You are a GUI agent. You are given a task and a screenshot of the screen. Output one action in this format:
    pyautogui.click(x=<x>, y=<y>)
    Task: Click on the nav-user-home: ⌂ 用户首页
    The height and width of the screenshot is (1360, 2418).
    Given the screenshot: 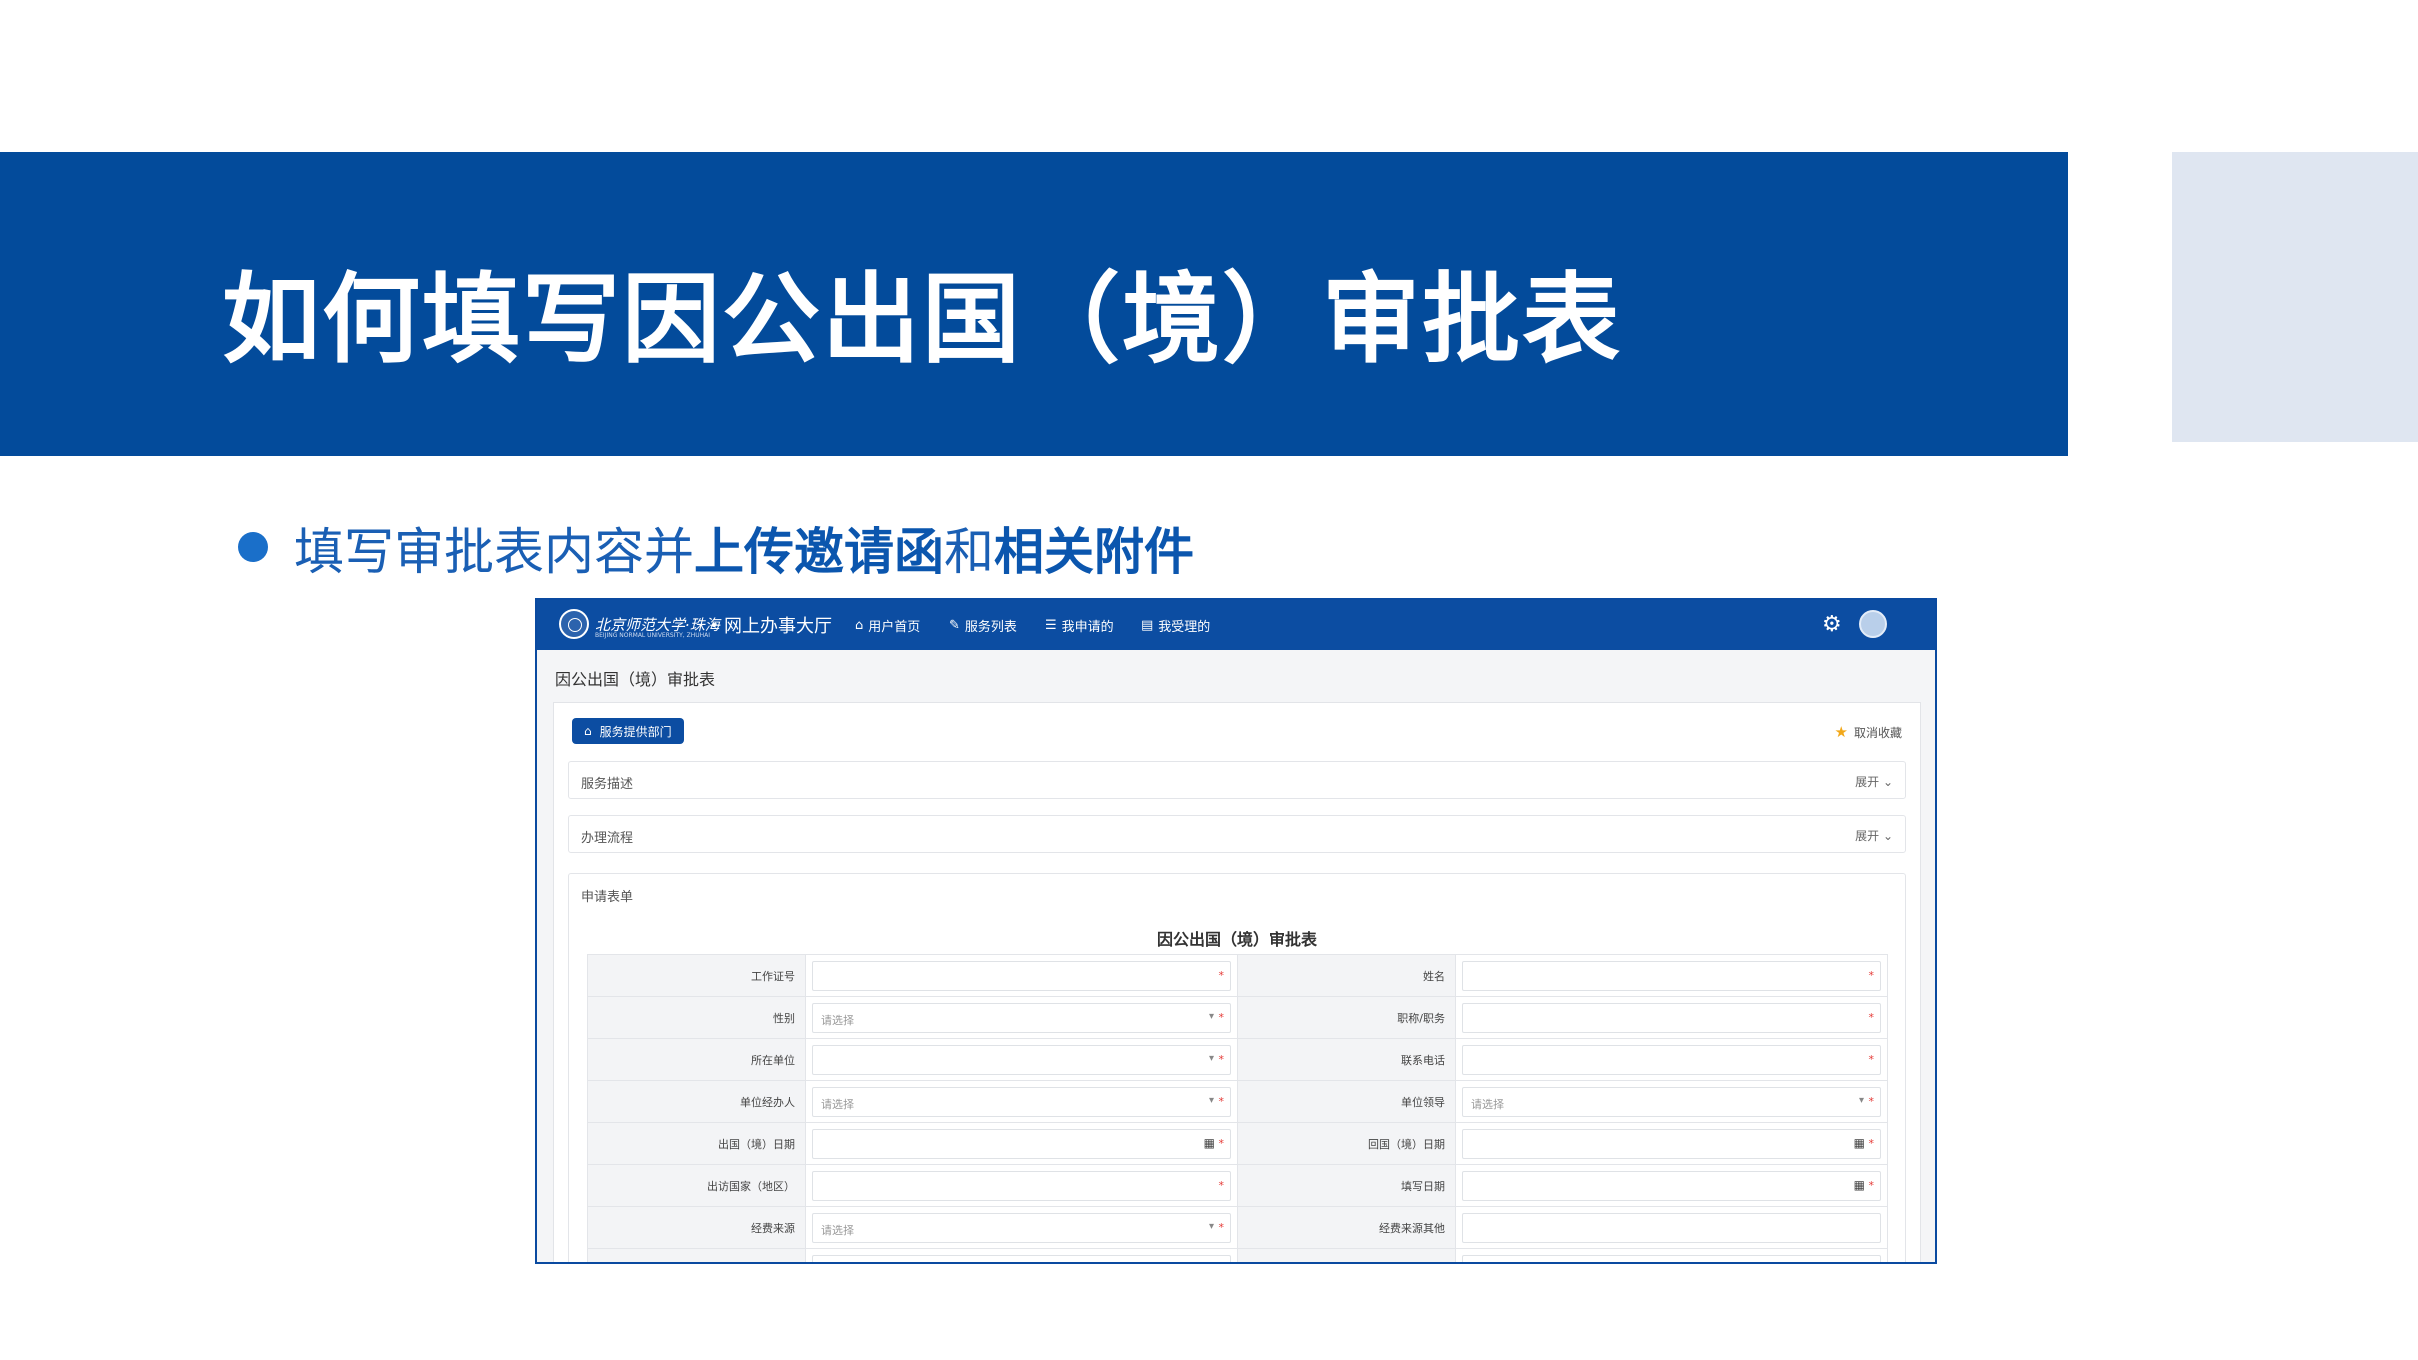 What is the action you would take?
    pyautogui.click(x=887, y=625)
    